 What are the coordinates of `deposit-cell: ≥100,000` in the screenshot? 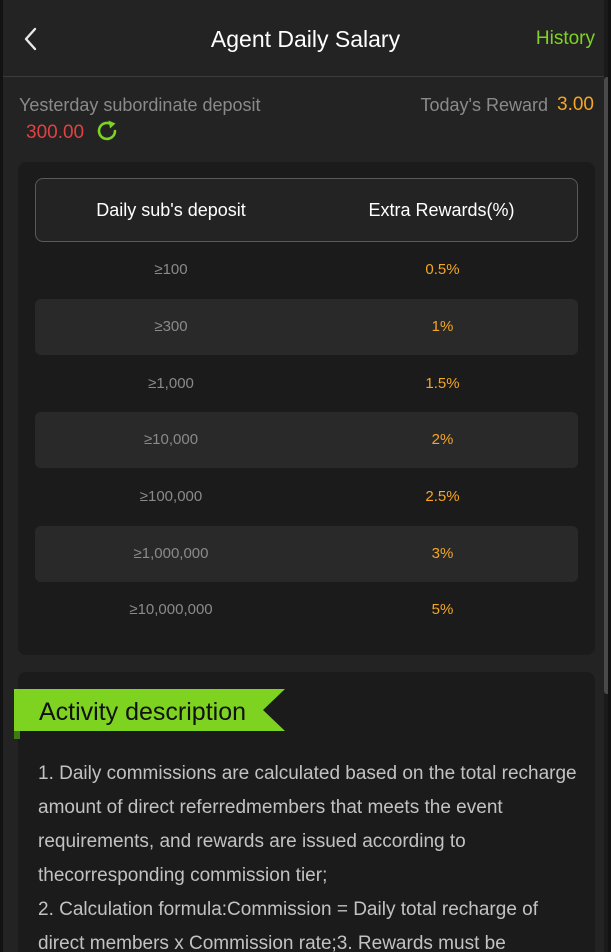 It's located at (171, 496).